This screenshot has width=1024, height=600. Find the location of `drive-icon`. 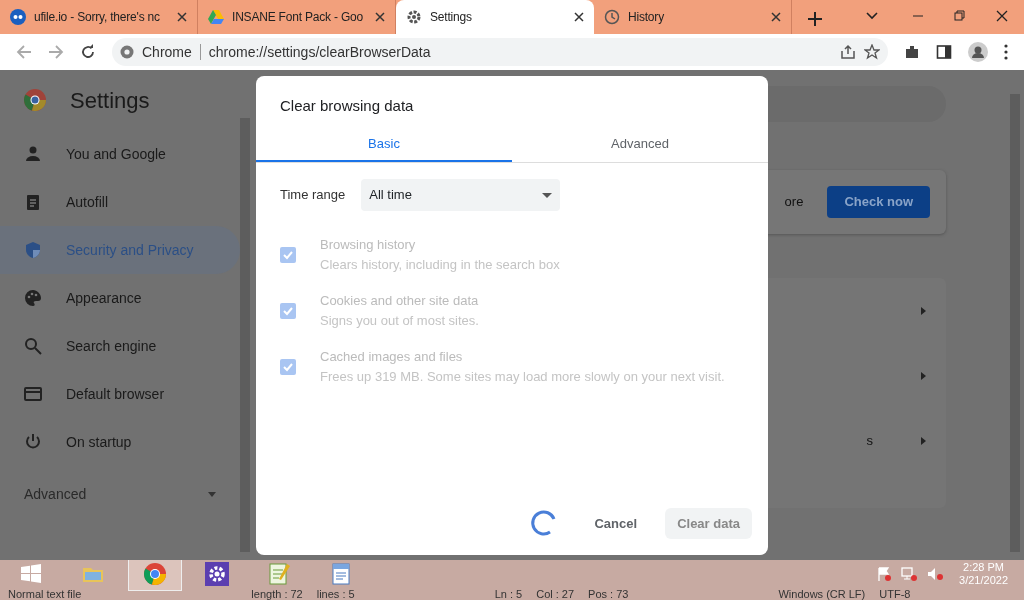

drive-icon is located at coordinates (216, 17).